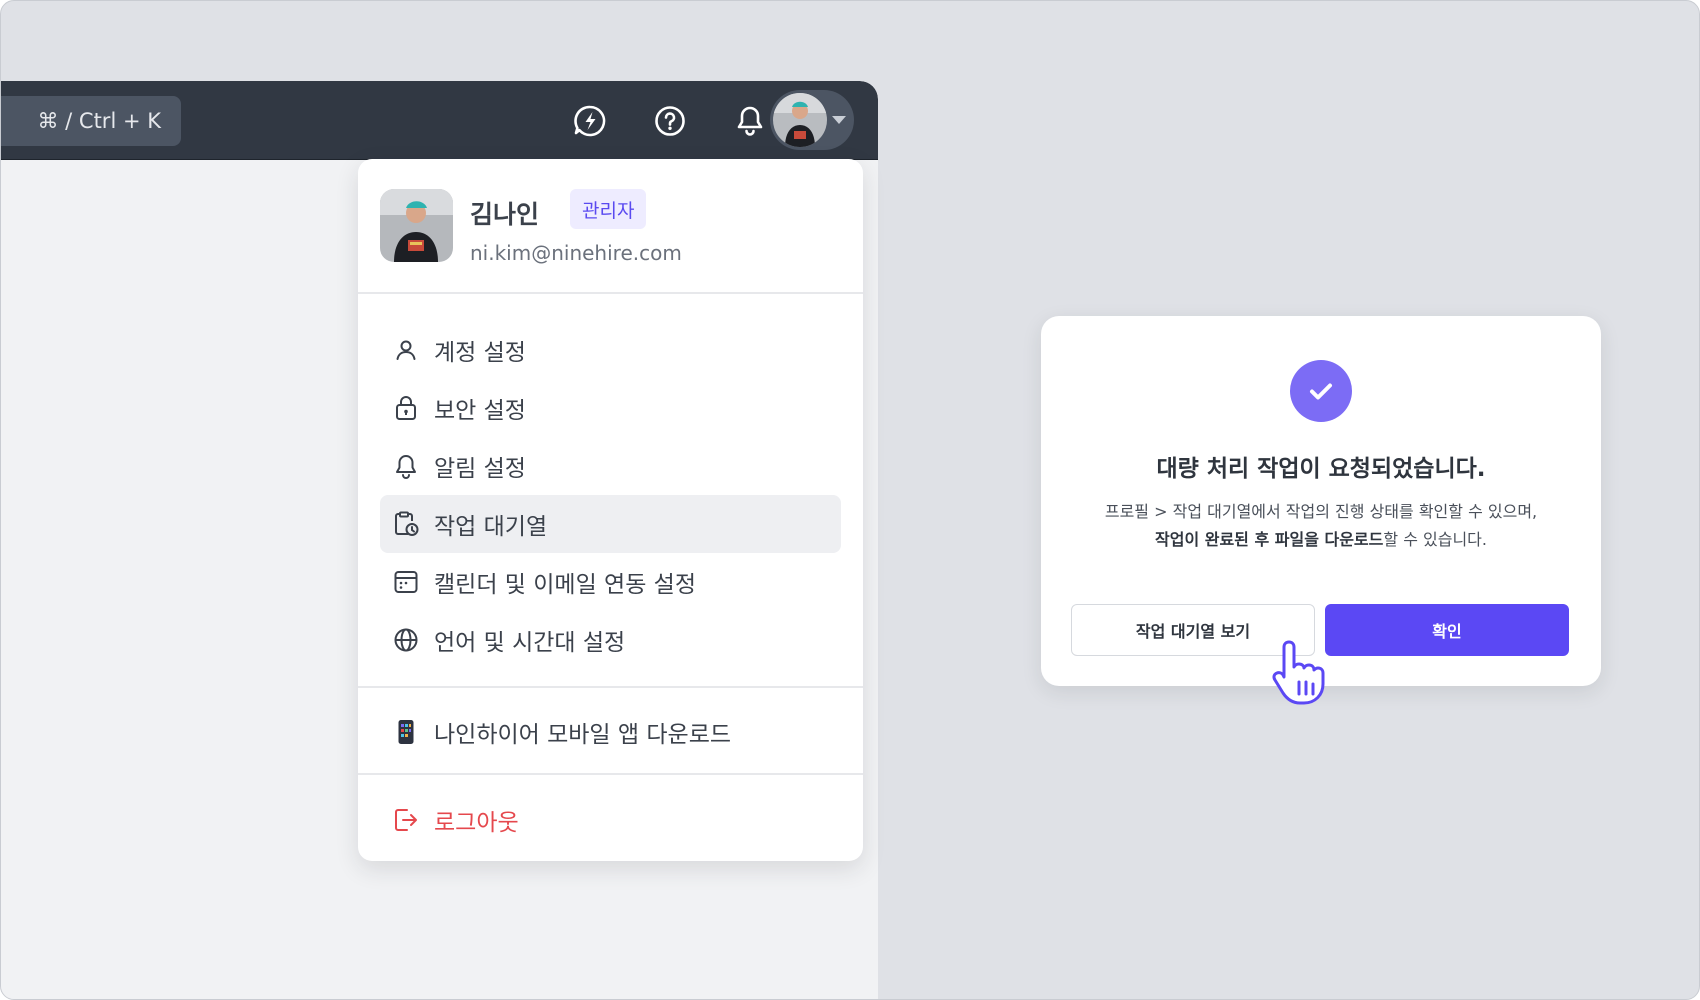 The width and height of the screenshot is (1700, 1000). Describe the element at coordinates (99, 121) in the screenshot. I see `search-shortcut-label: ⌘ / Ctrl + K` at that location.